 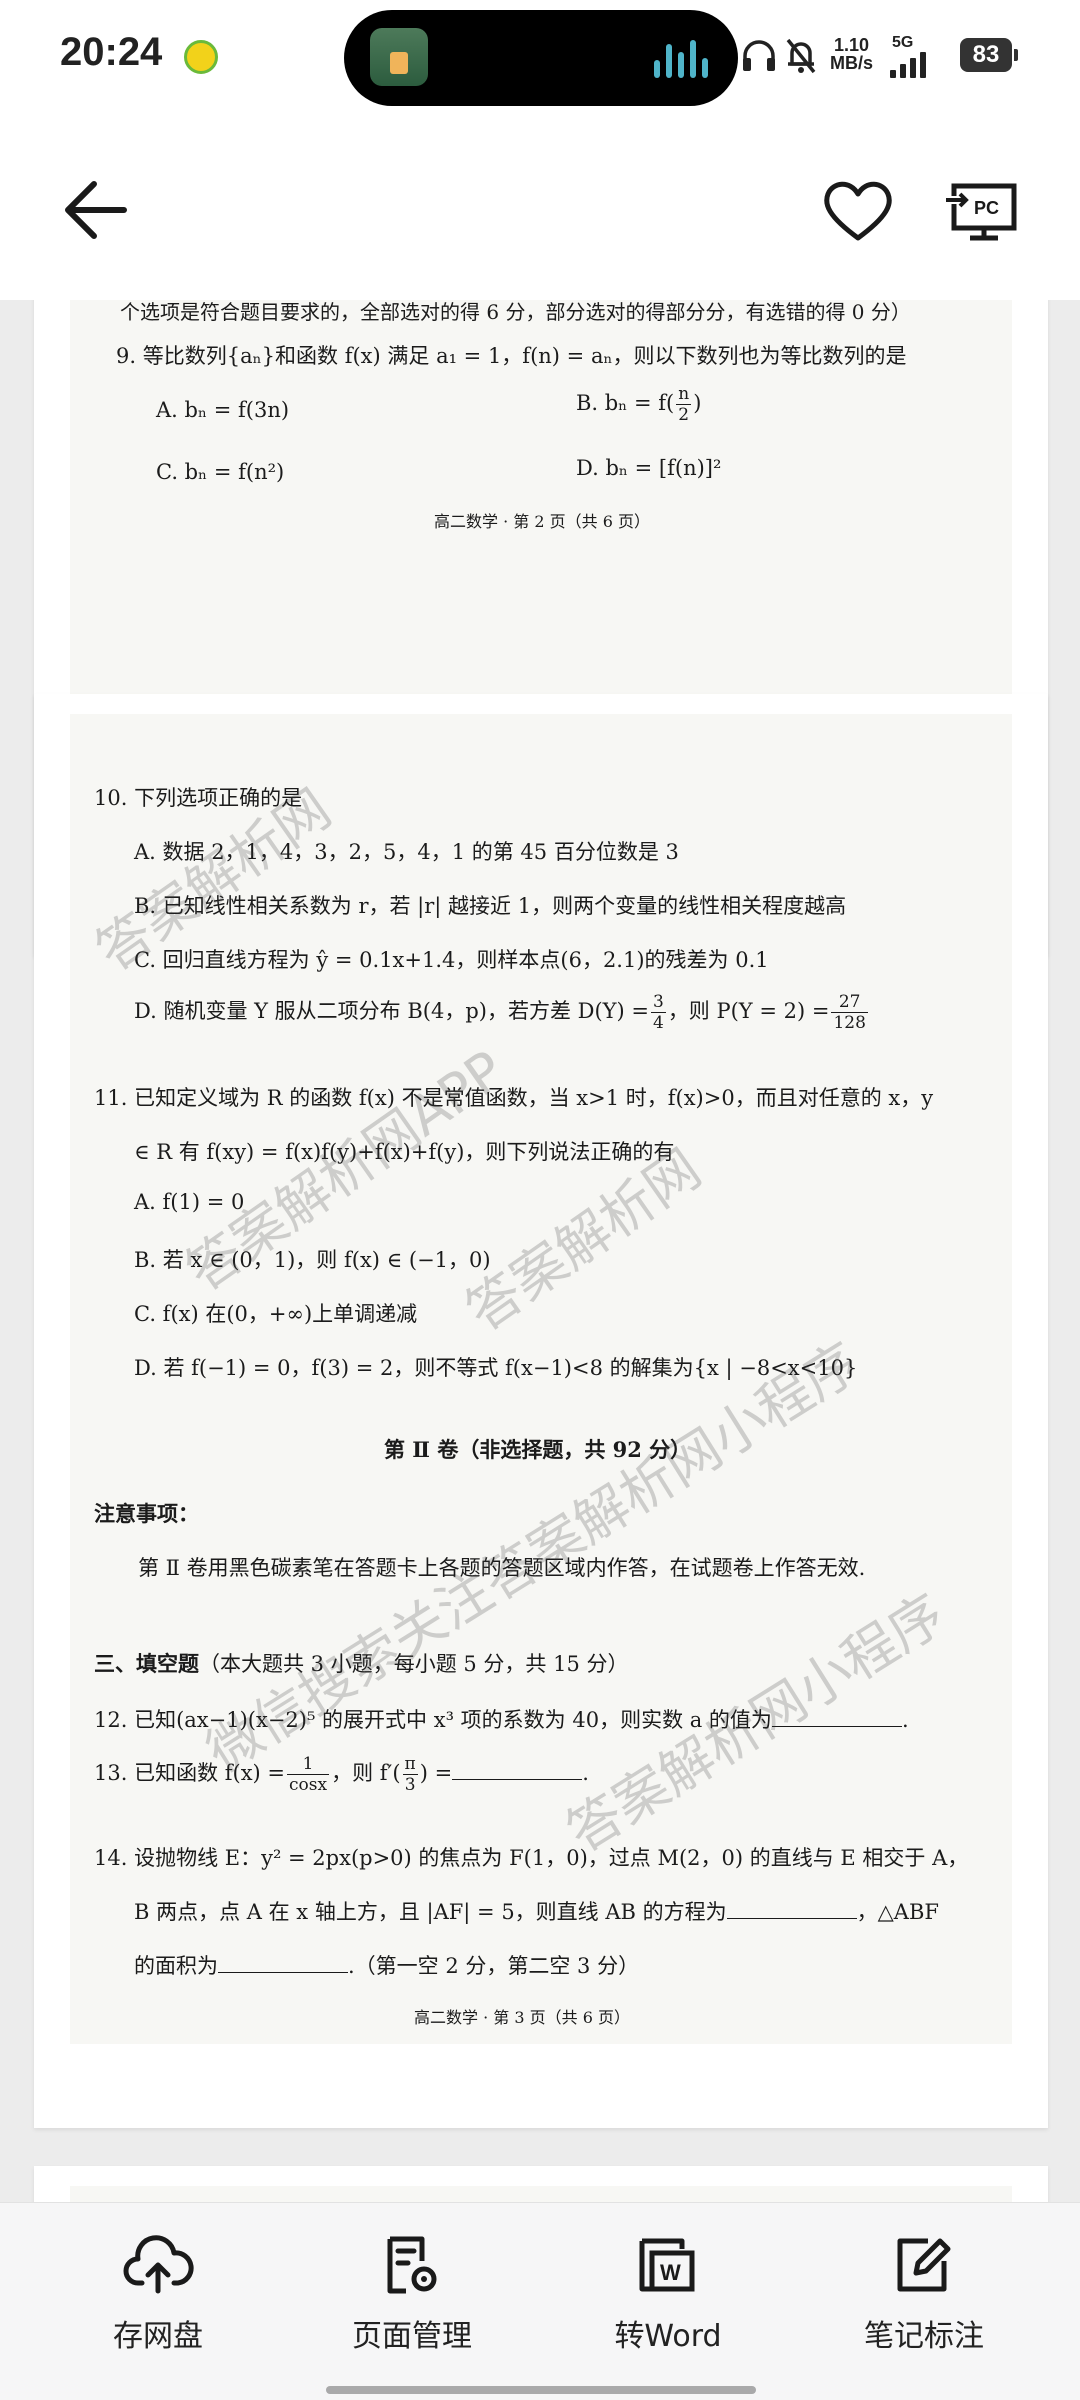 I want to click on q13-frac2-den: 3, so click(x=410, y=1785).